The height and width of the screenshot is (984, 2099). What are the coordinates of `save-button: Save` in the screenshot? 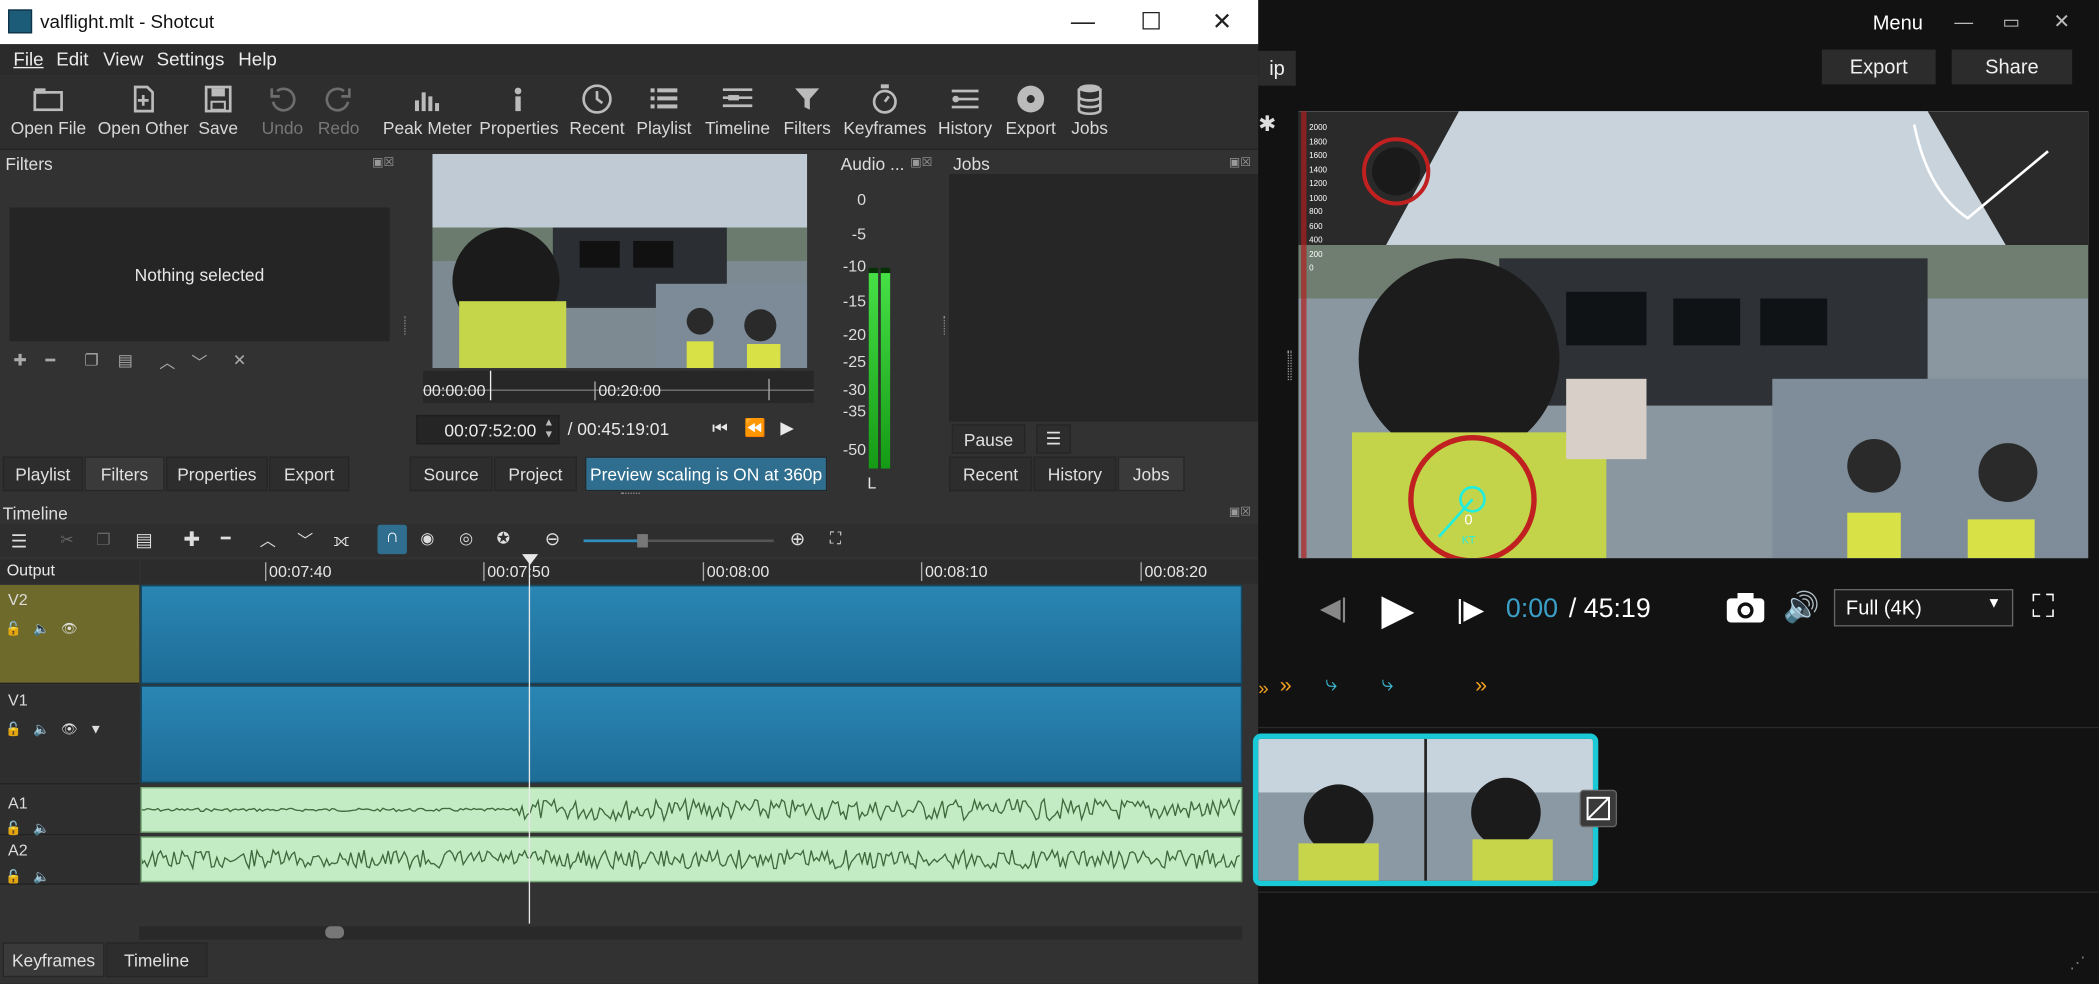 It's located at (218, 109).